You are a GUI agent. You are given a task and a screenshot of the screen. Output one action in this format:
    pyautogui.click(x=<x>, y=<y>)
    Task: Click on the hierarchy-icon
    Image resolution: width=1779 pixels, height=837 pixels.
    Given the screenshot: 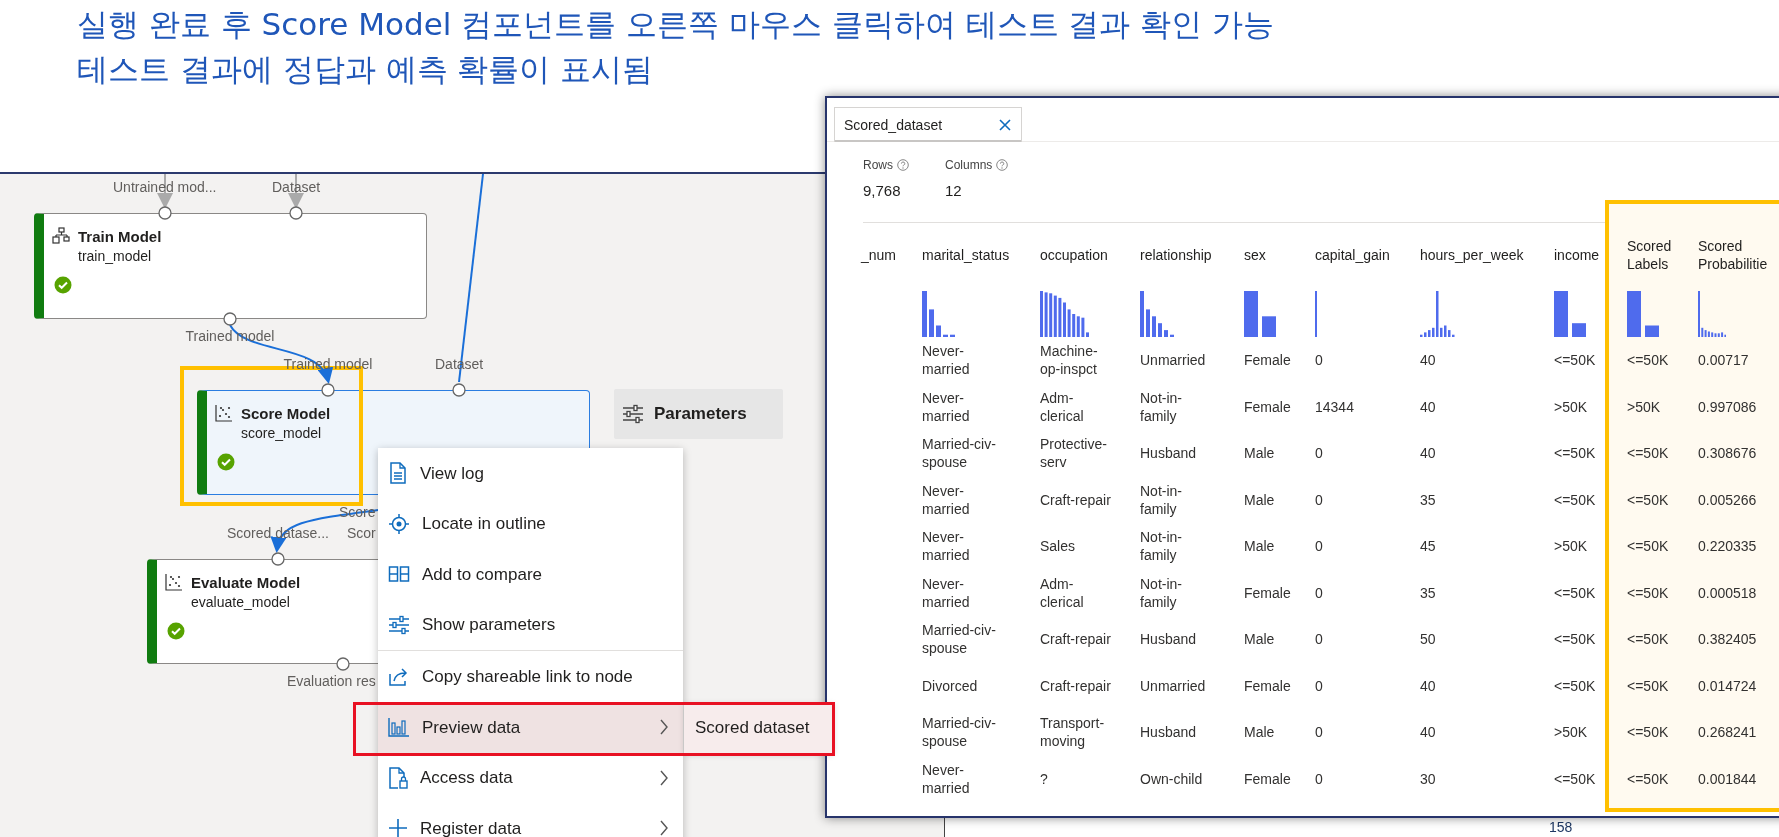 What is the action you would take?
    pyautogui.click(x=61, y=236)
    